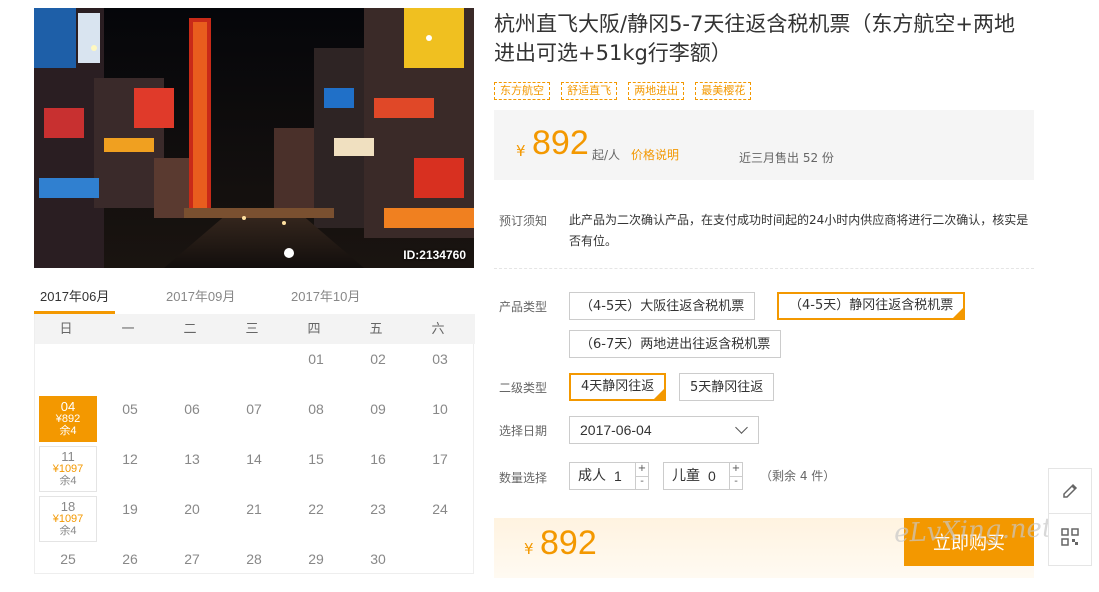 Image resolution: width=1099 pixels, height=592 pixels. Describe the element at coordinates (130, 519) in the screenshot. I see `calendar-day: 19` at that location.